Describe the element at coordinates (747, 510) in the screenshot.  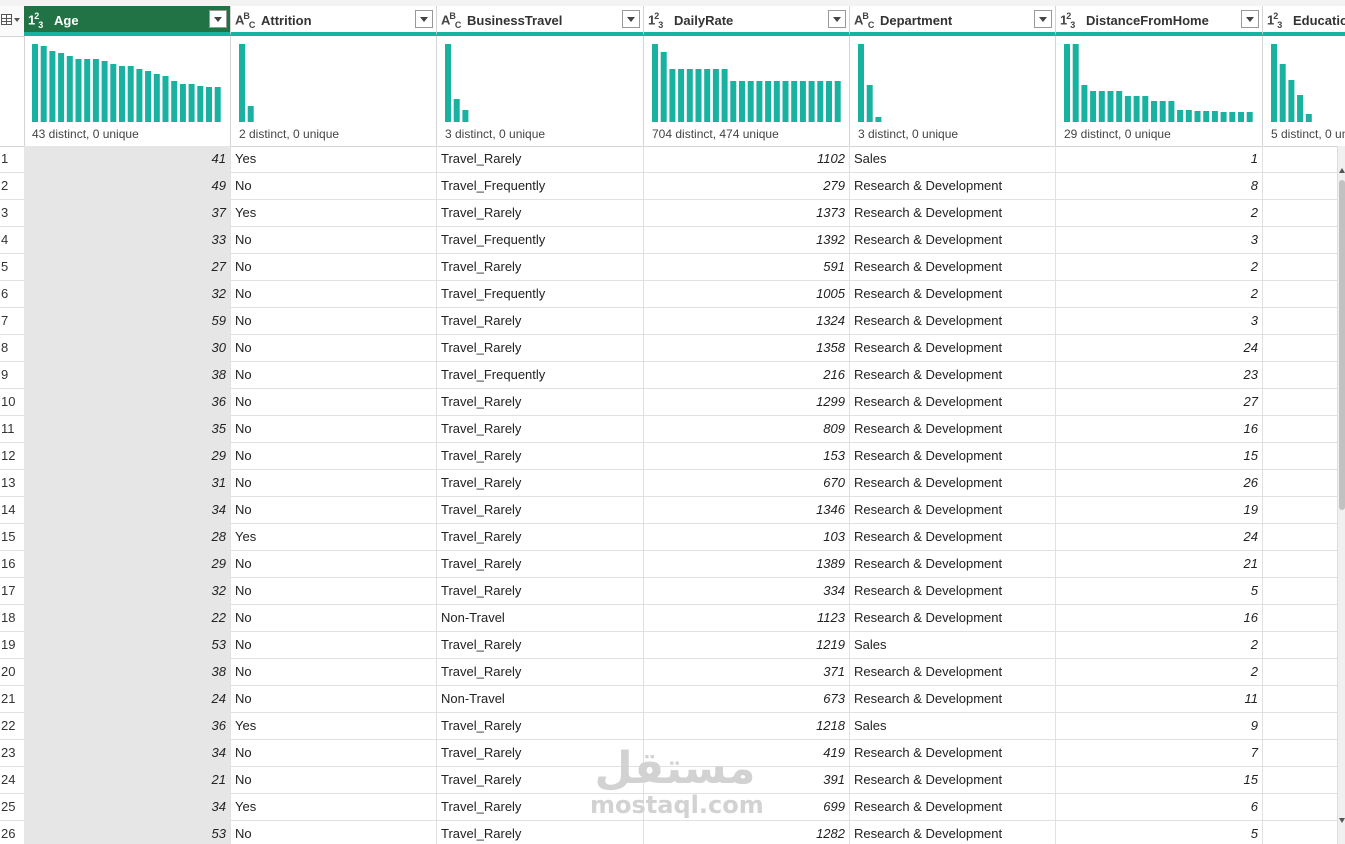
I see `cell-dailyrate: 1346` at that location.